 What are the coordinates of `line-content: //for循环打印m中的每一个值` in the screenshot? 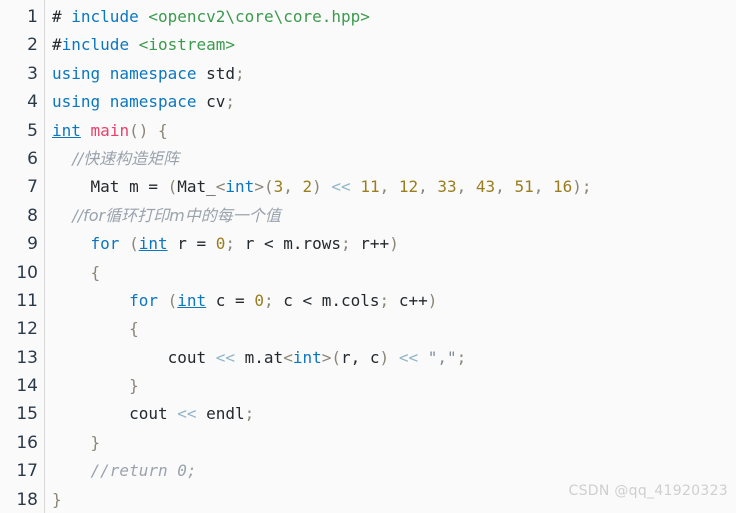 It's located at (159, 216).